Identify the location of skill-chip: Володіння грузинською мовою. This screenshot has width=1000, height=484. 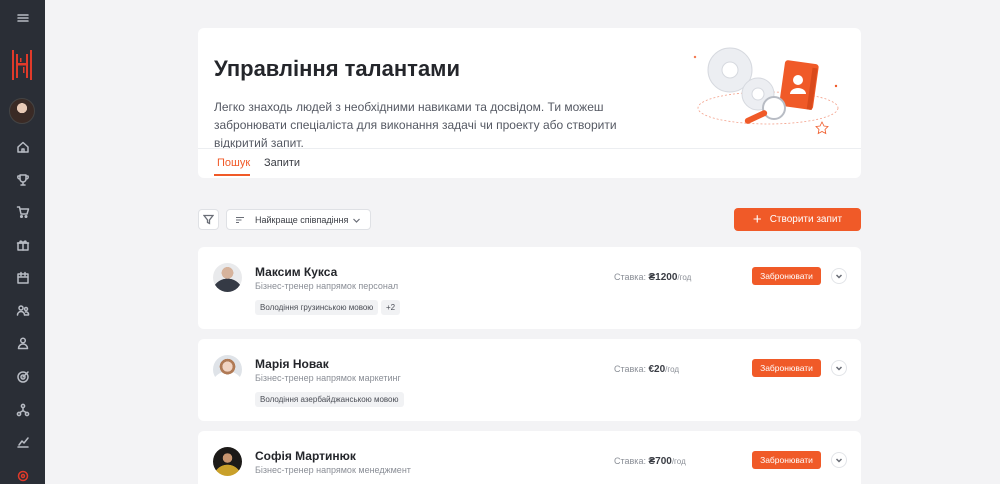
(317, 307).